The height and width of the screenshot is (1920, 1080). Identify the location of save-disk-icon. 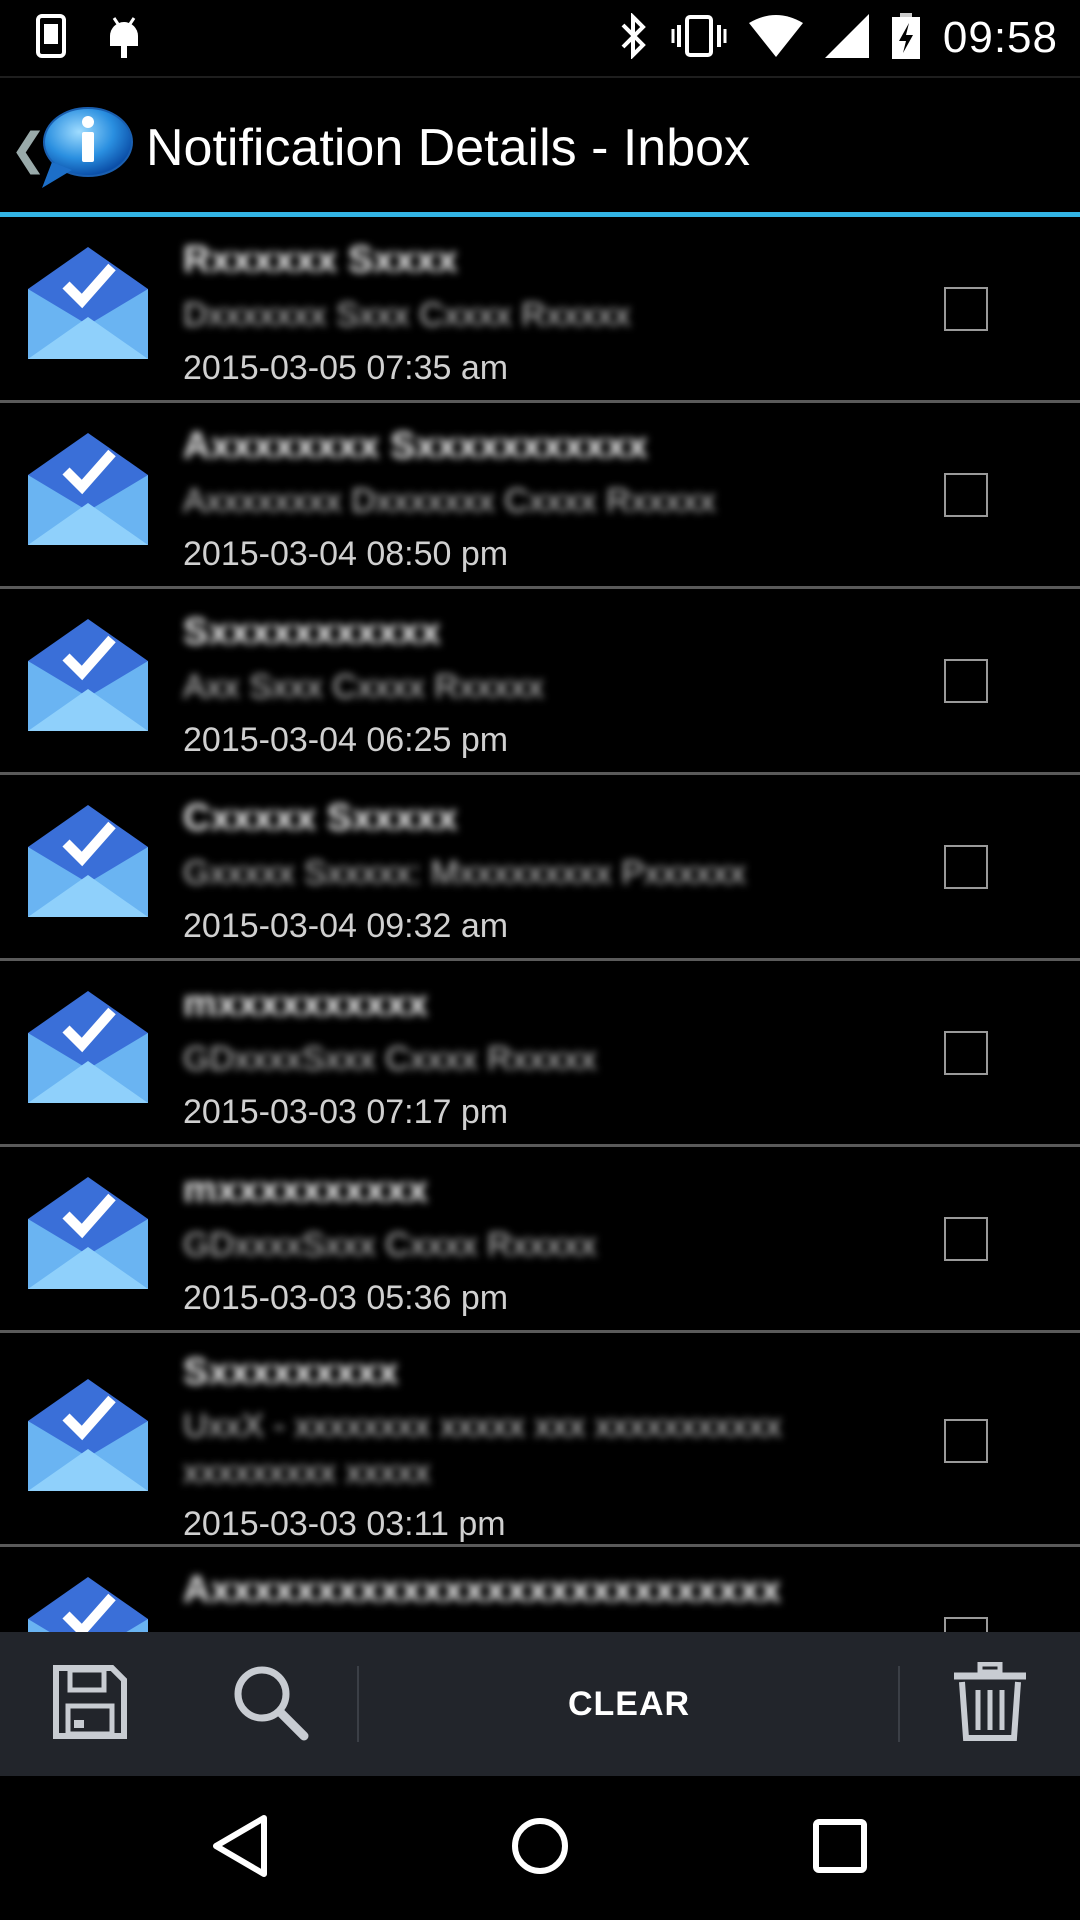
(90, 1704).